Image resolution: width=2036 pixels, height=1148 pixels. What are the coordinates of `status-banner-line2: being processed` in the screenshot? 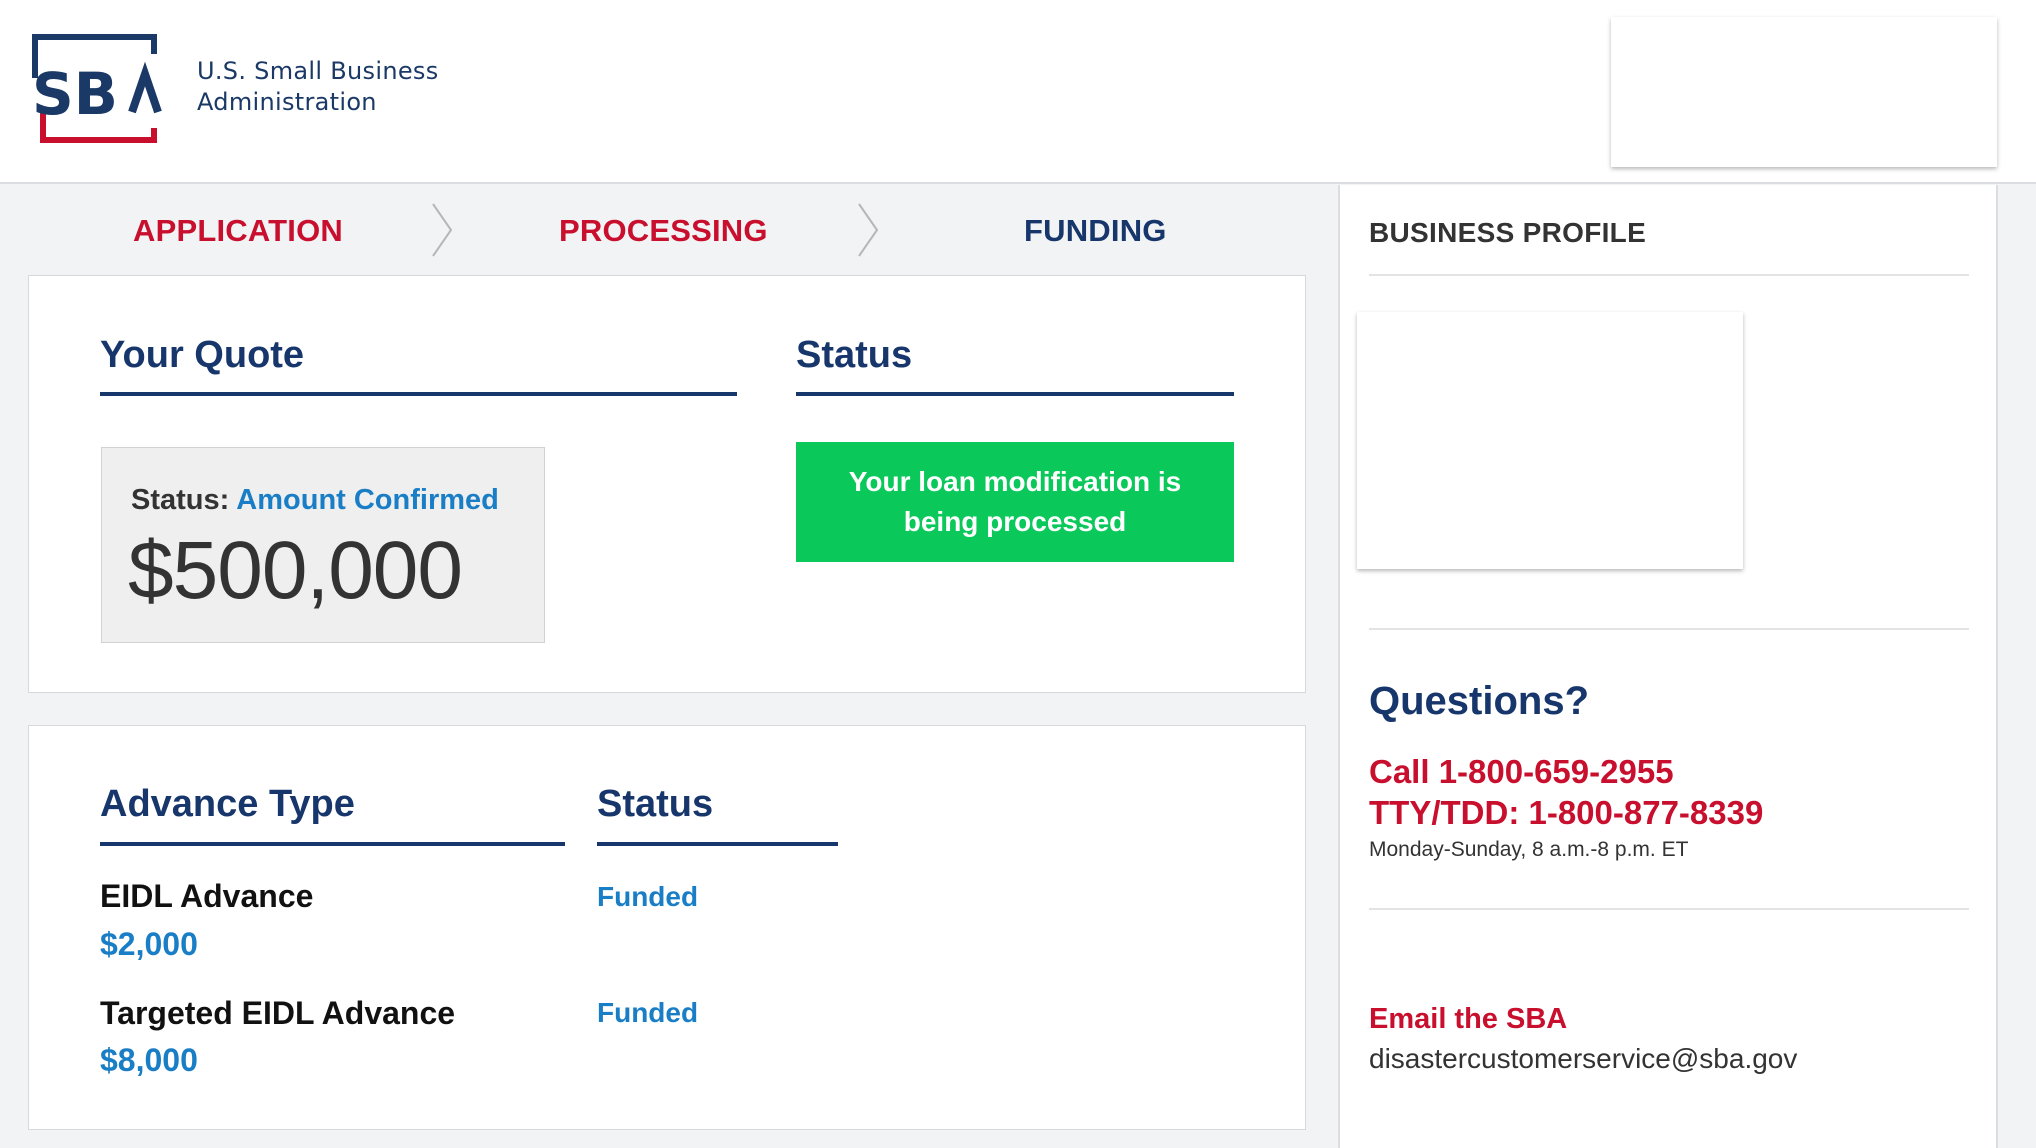 It's located at (1015, 521).